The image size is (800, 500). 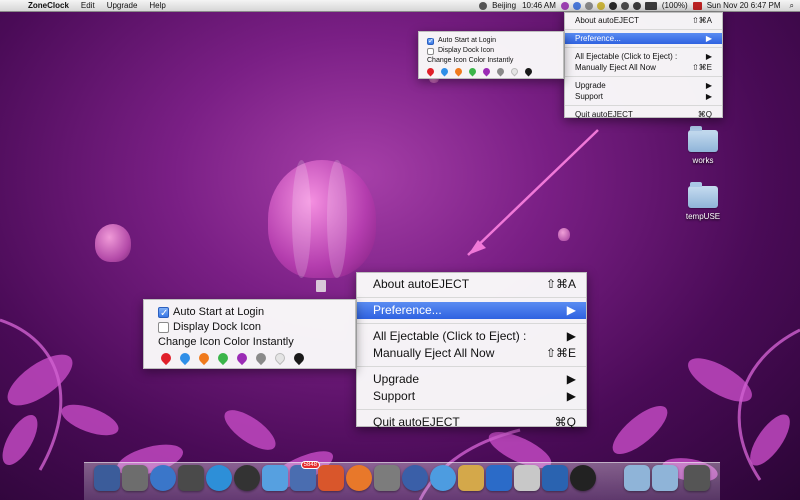 I want to click on chrome-icon, so click(x=331, y=478).